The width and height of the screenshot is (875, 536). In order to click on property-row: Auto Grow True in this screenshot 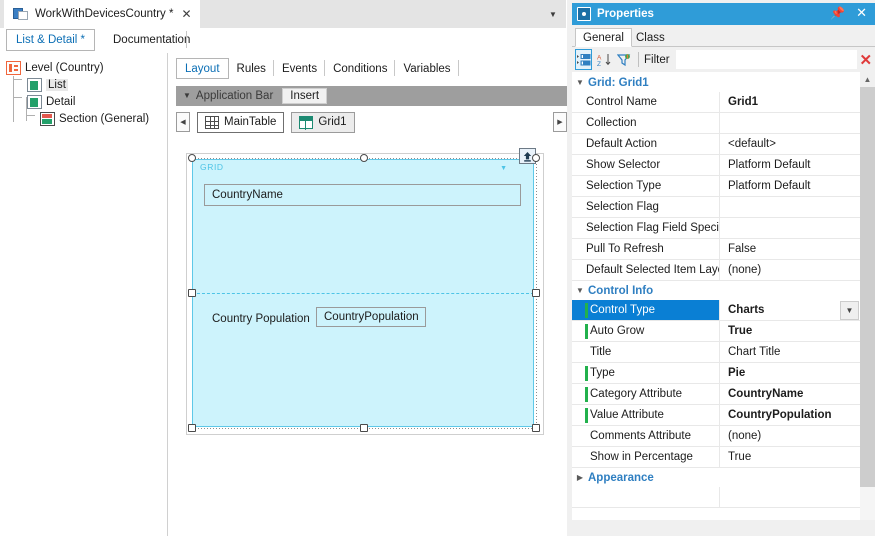, I will do `click(716, 331)`.